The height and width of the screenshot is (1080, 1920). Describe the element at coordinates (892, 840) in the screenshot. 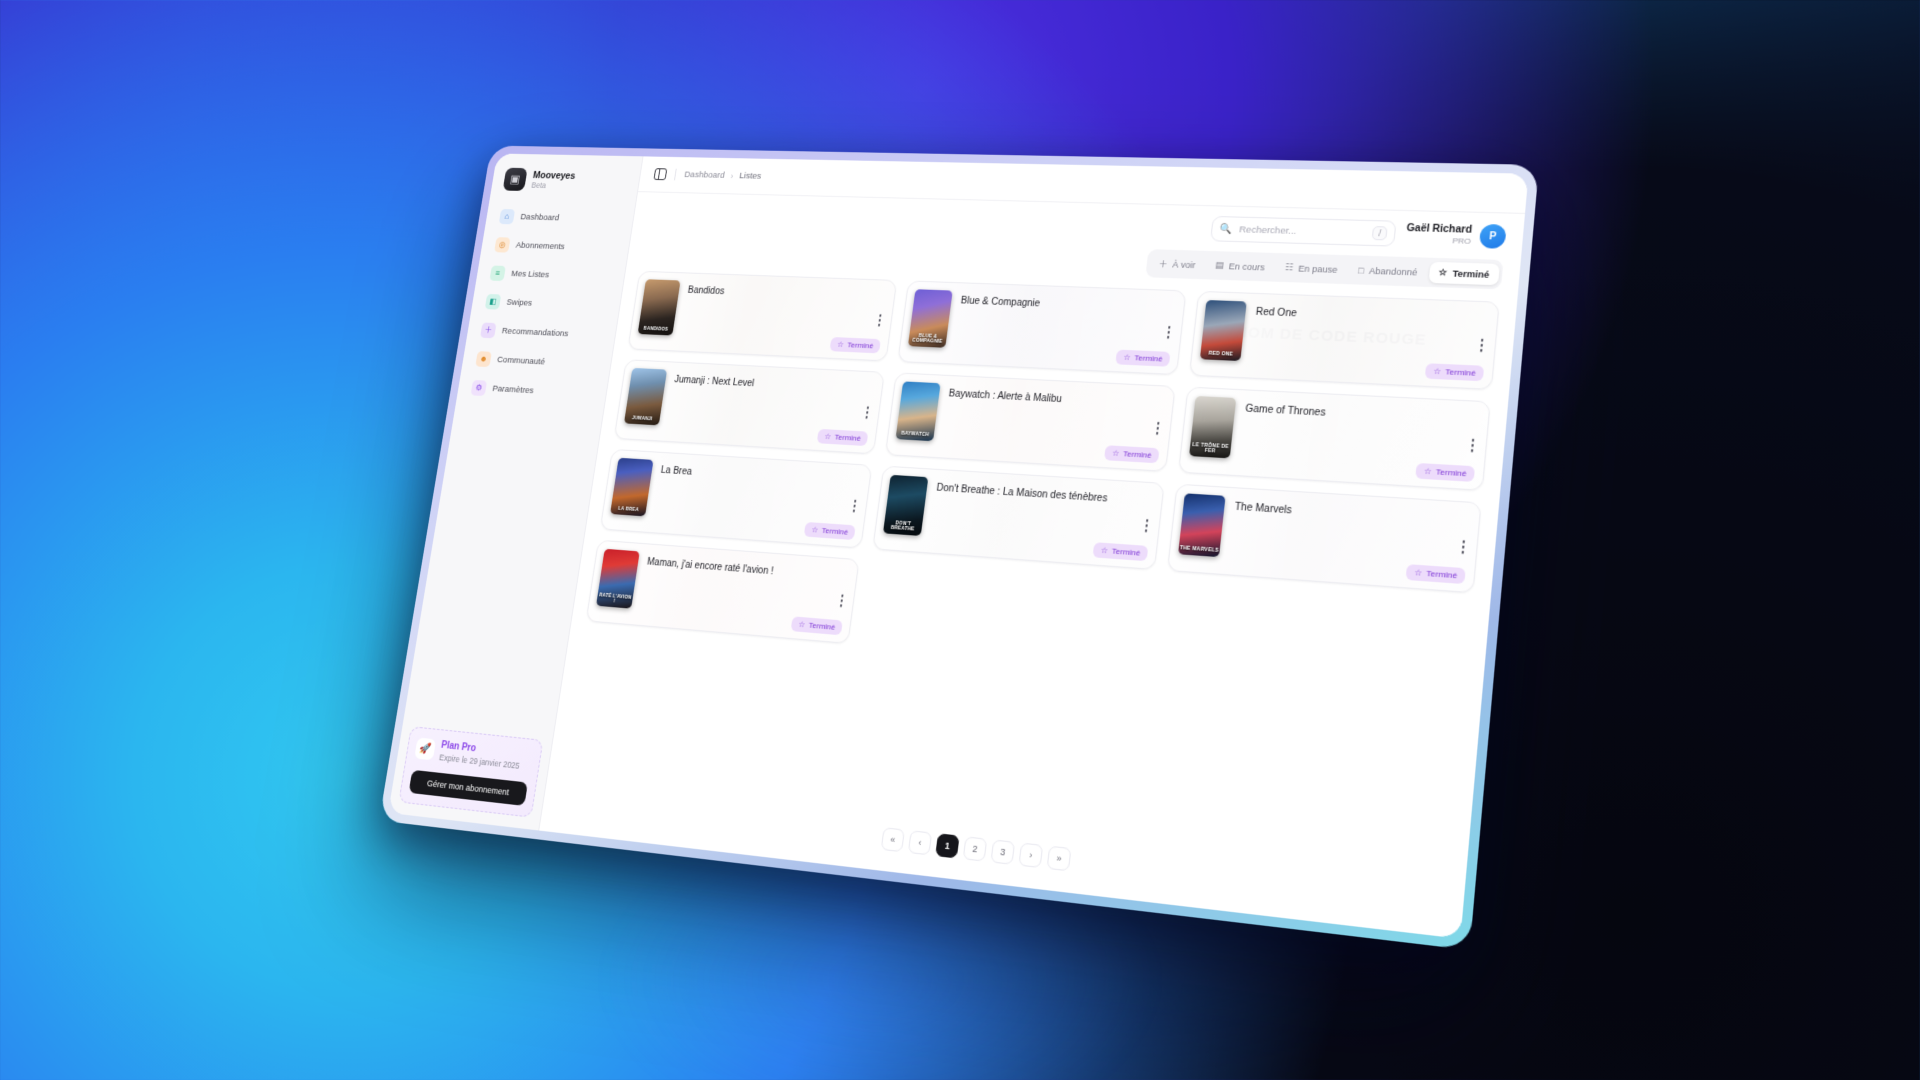

I see `pagination-first: «` at that location.